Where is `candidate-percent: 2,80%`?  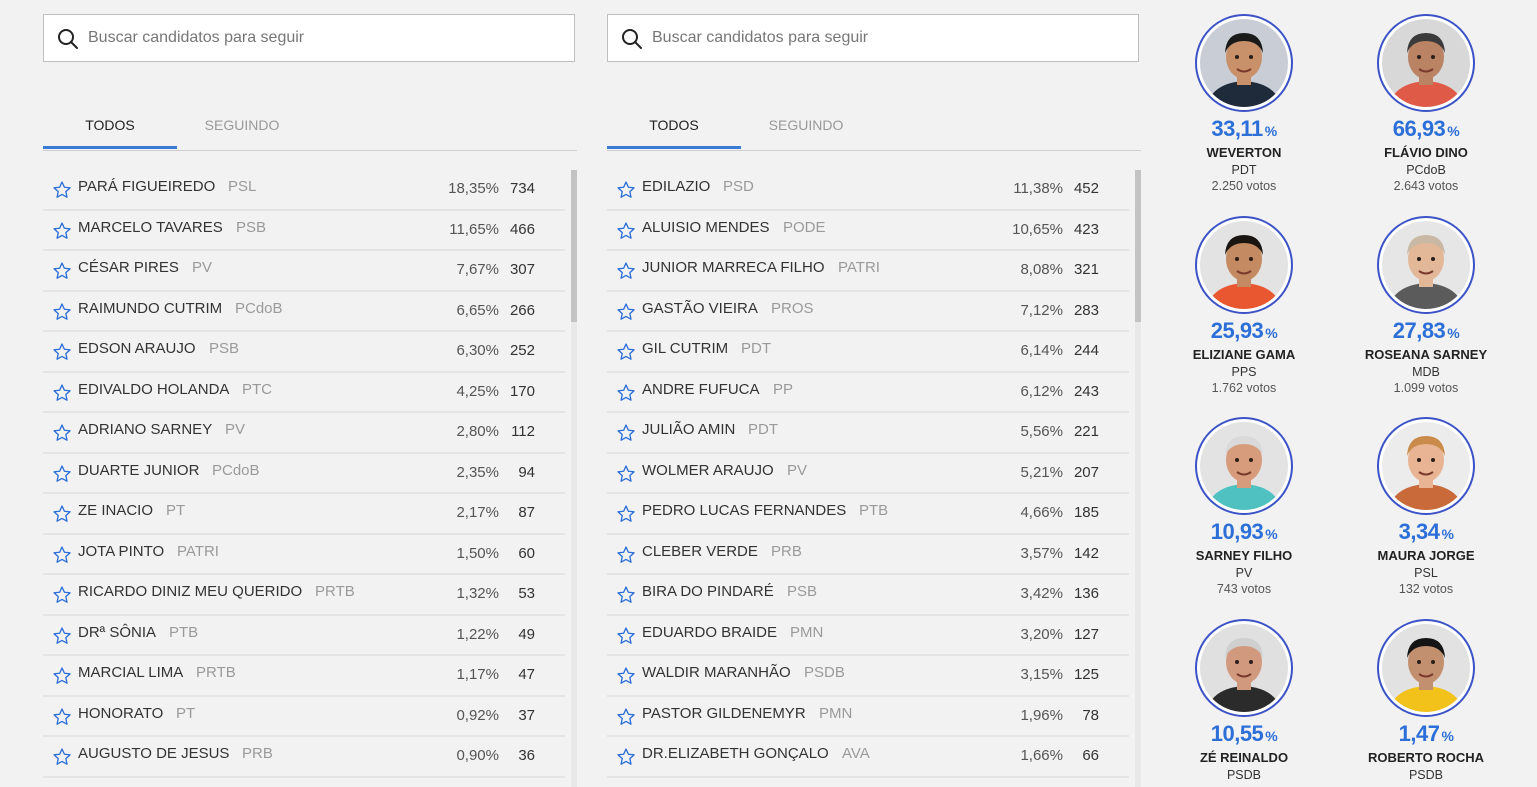
candidate-percent: 2,80% is located at coordinates (477, 431).